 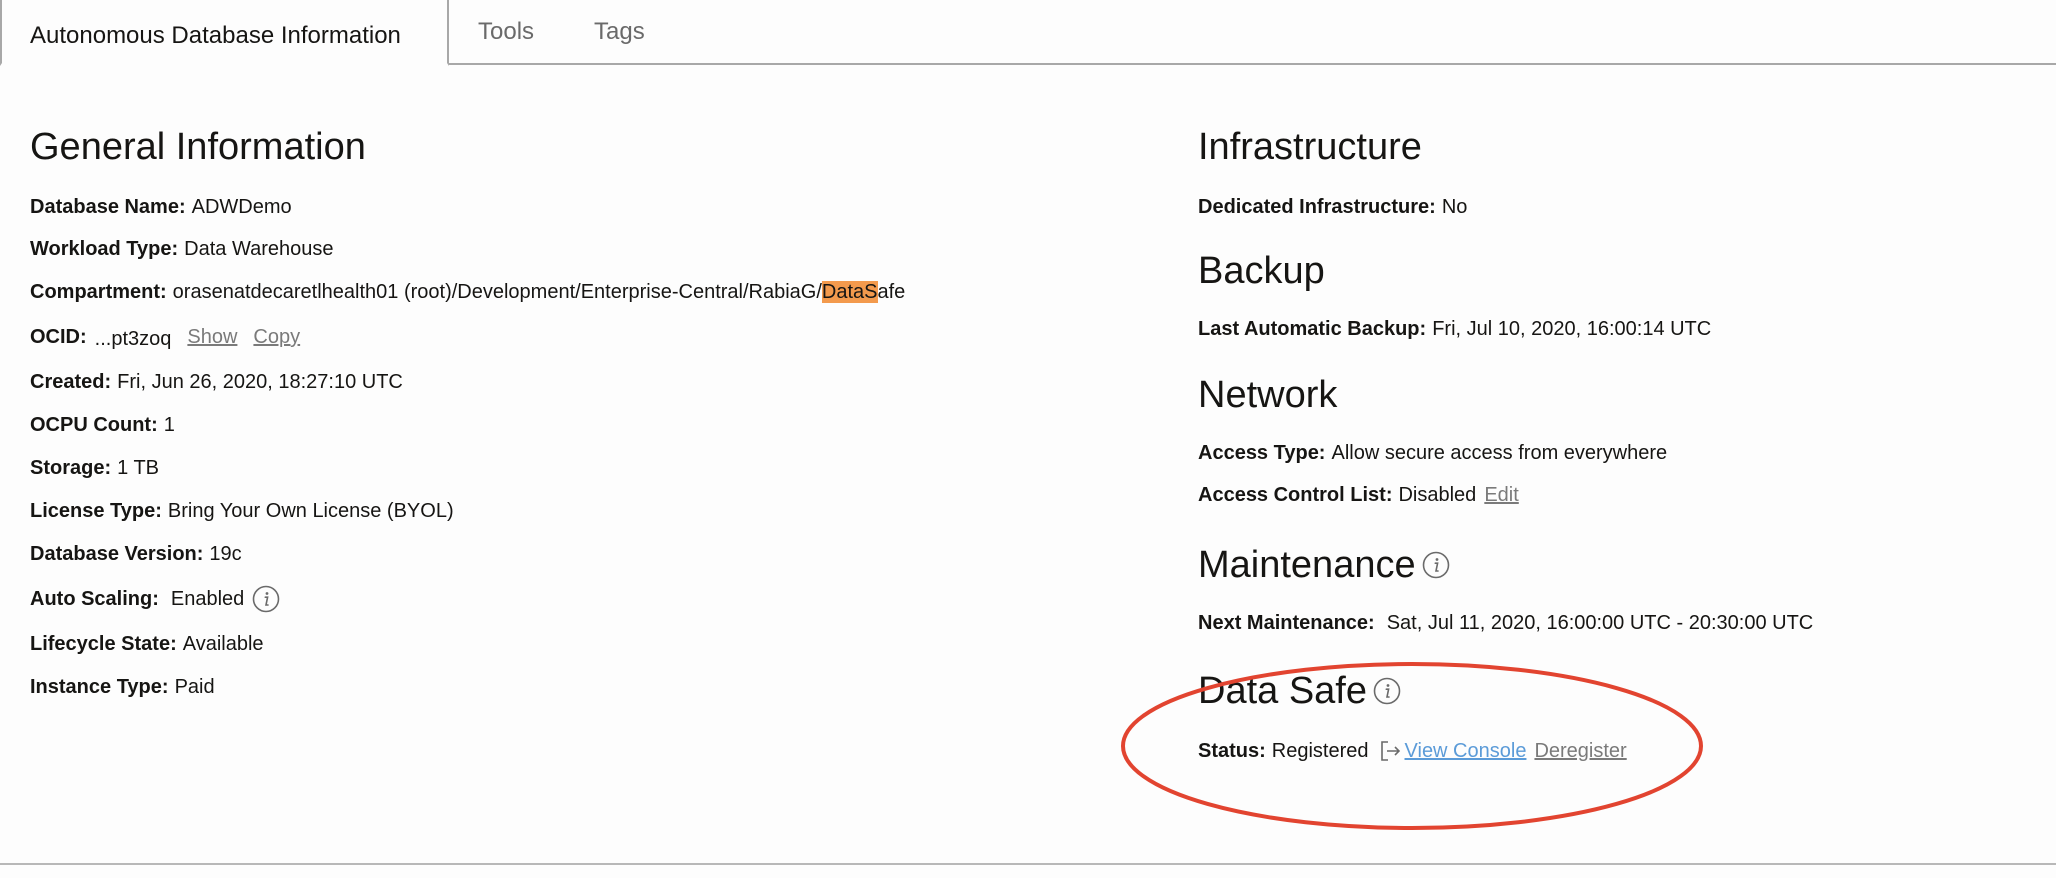 What do you see at coordinates (225, 554) in the screenshot?
I see `database-version-value: 19c` at bounding box center [225, 554].